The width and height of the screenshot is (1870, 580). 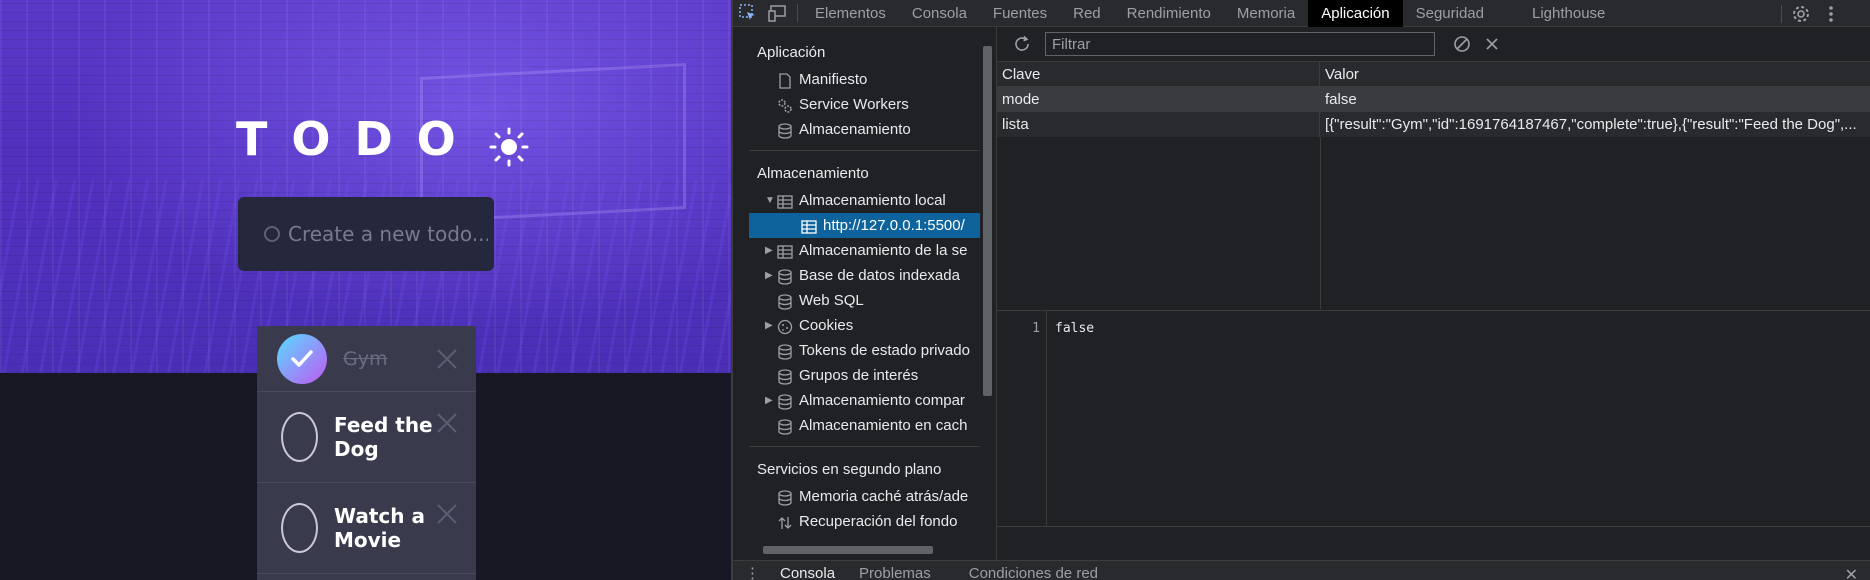 I want to click on cell-key: lista, so click(x=1158, y=124).